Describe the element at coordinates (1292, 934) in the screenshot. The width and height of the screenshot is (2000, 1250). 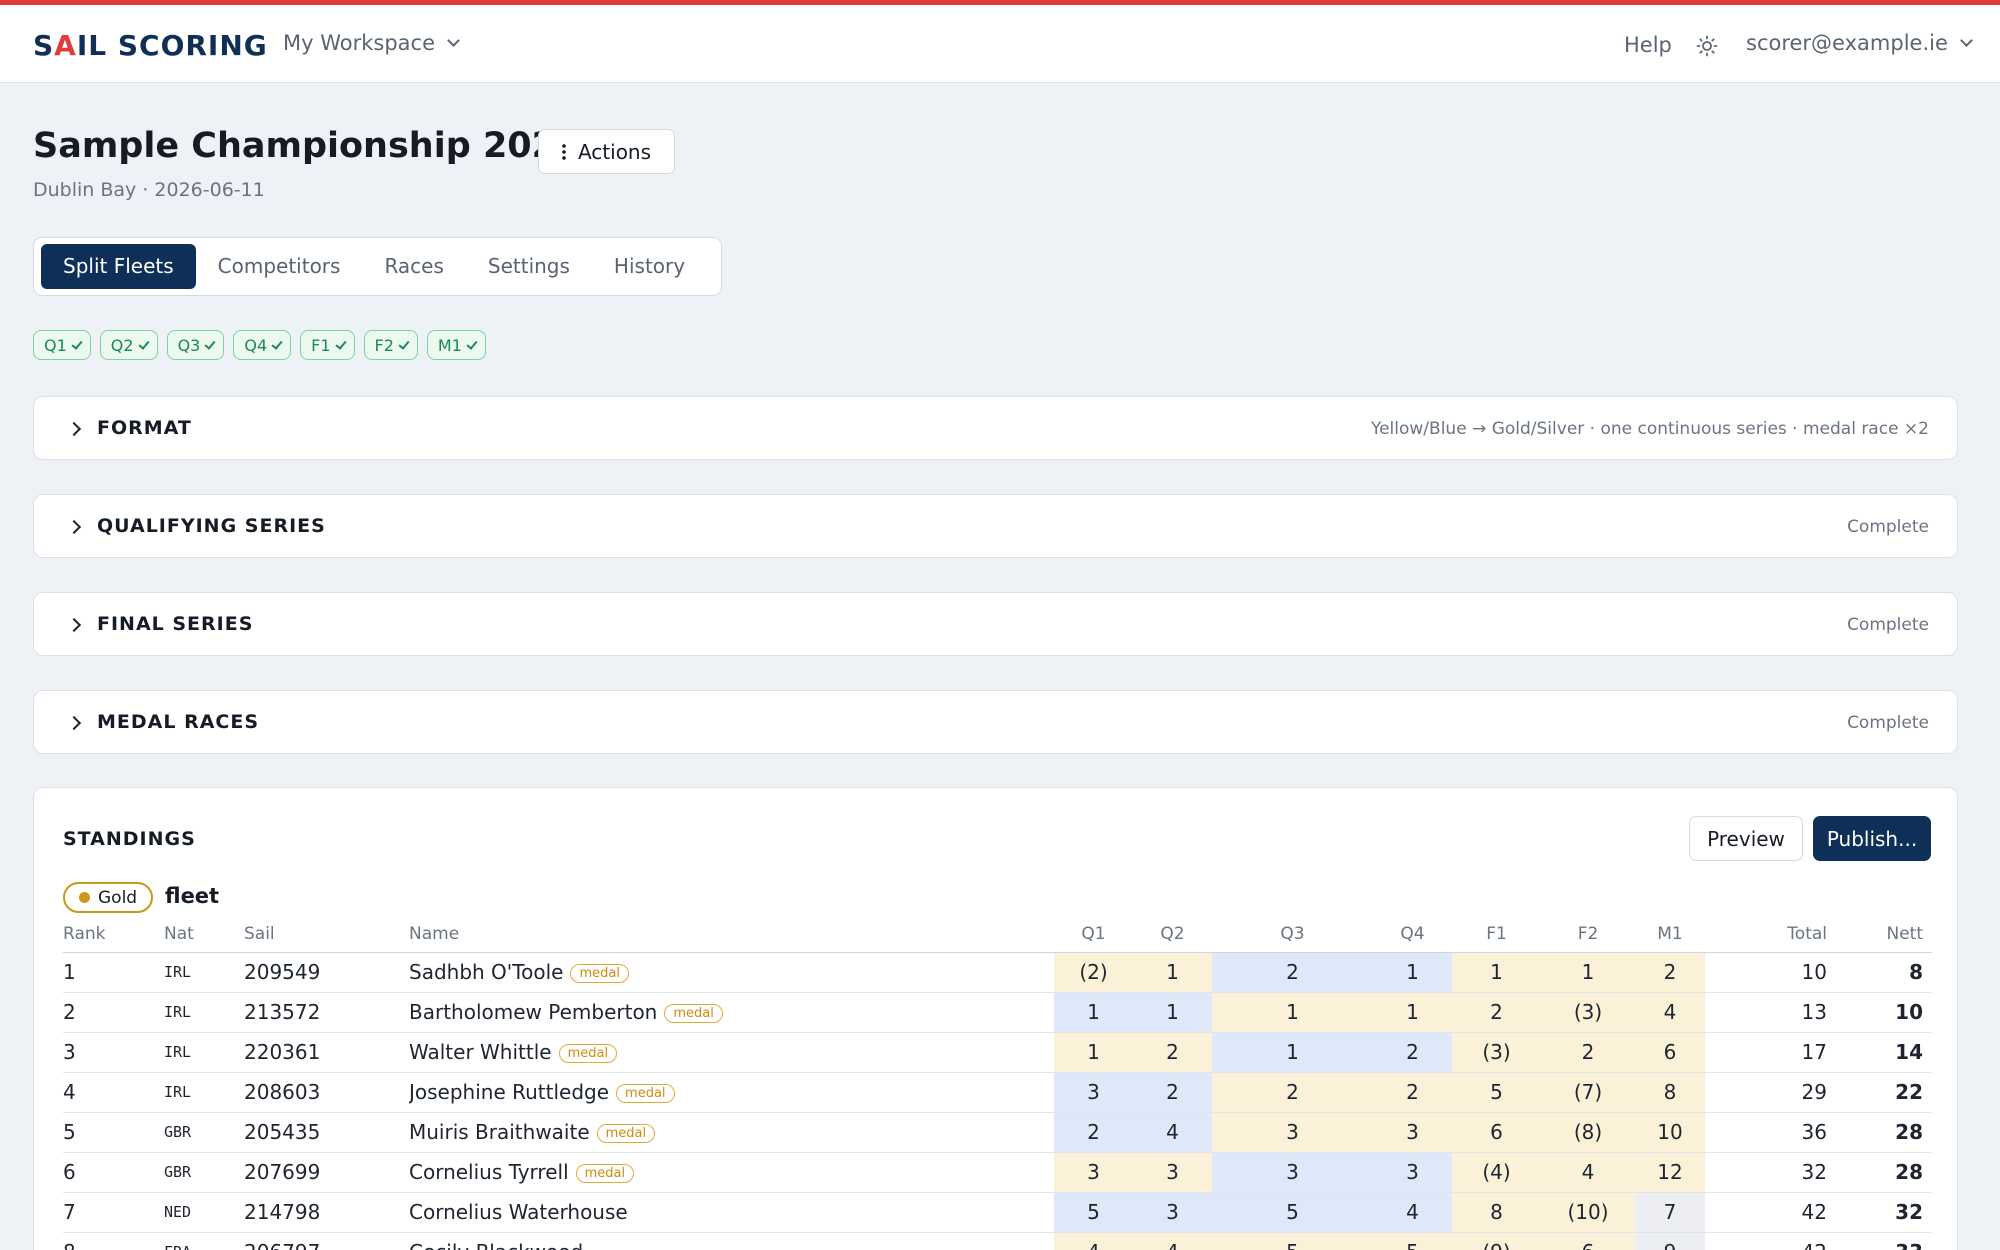
I see `col-q3: Q3` at that location.